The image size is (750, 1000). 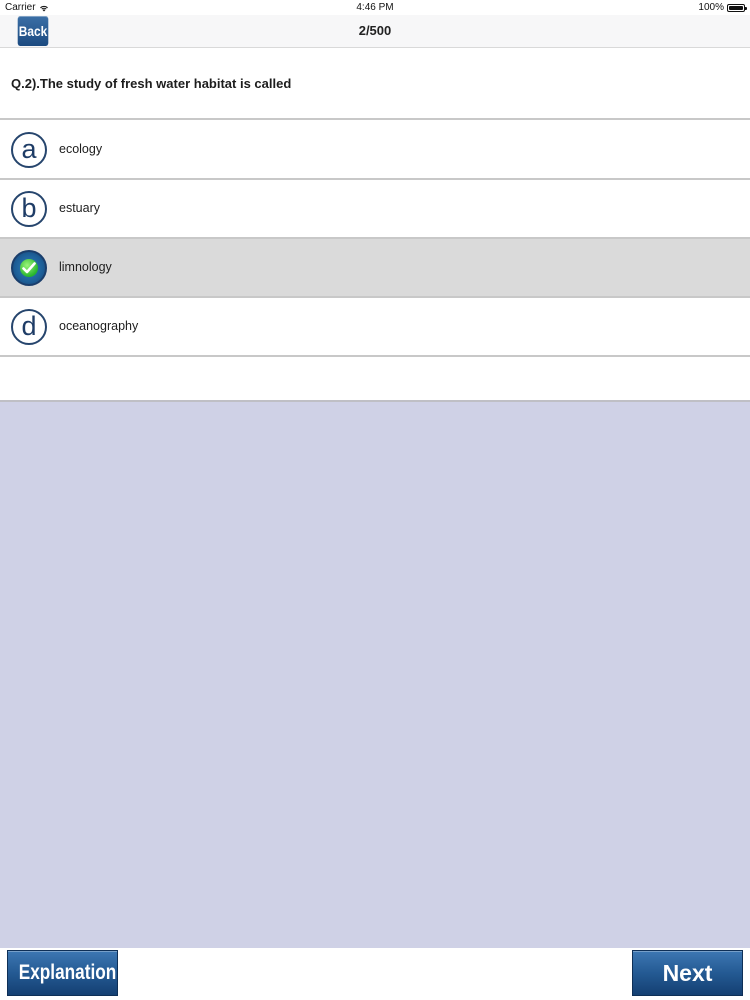 I want to click on battery-icon, so click(x=737, y=7).